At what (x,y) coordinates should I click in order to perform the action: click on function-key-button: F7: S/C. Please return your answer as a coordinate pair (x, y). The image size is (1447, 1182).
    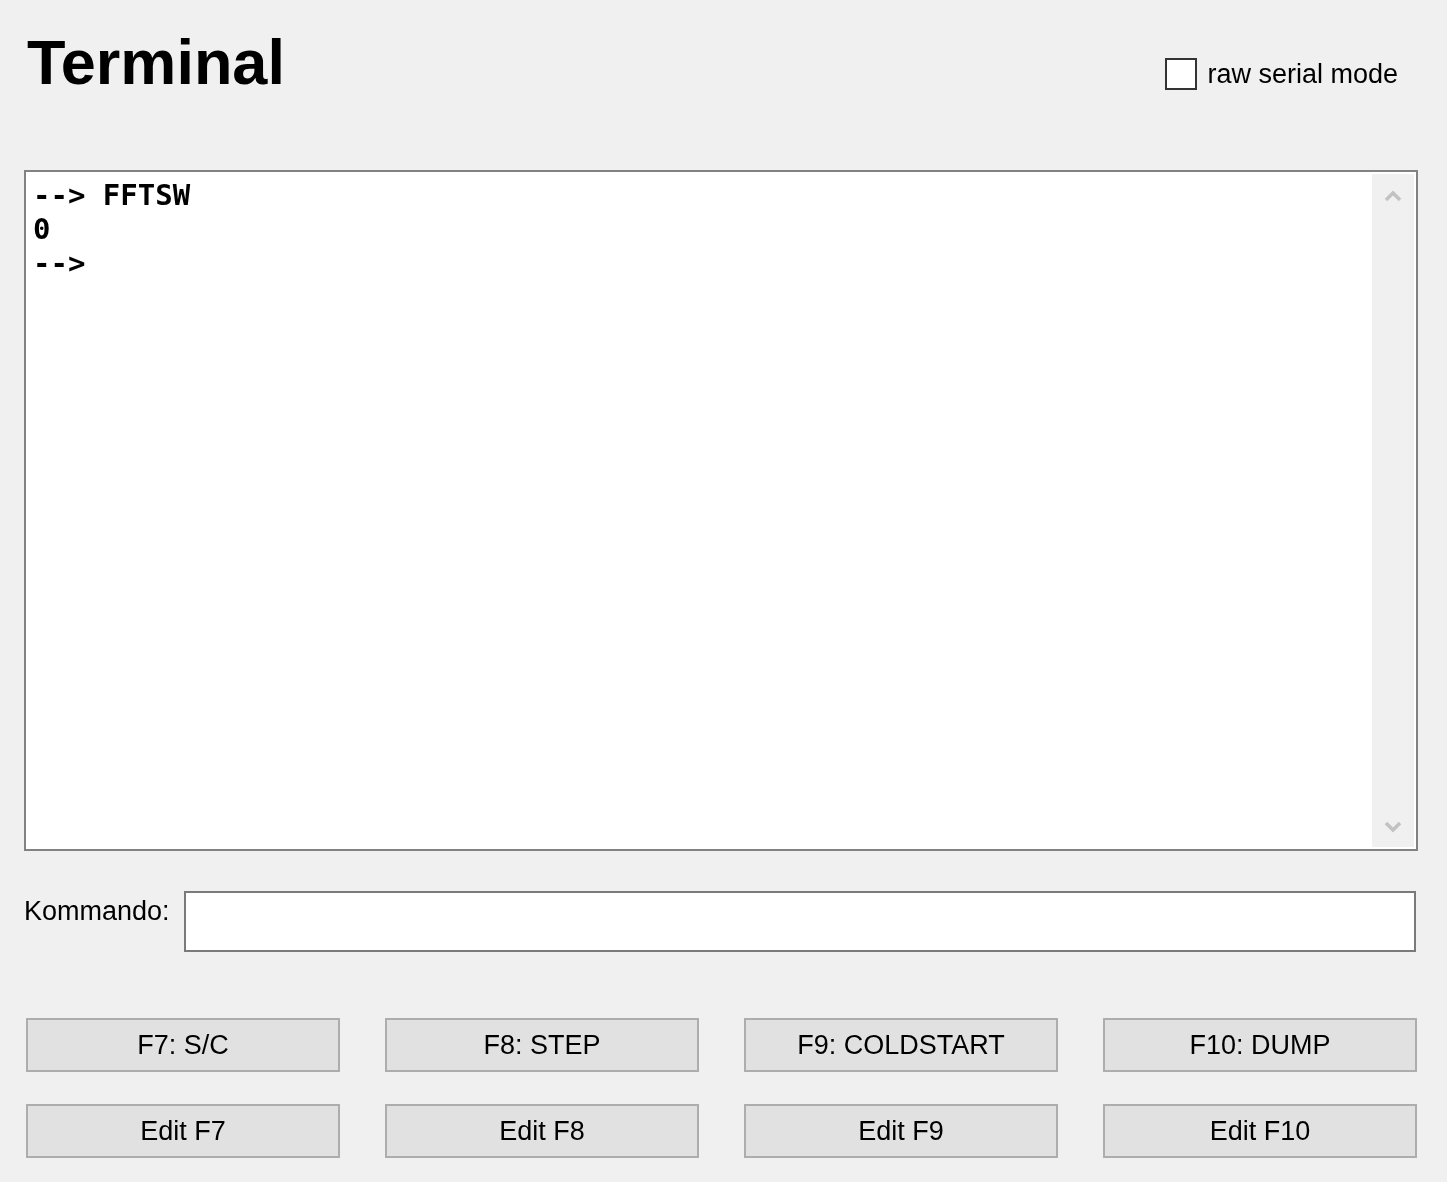
    Looking at the image, I should click on (183, 1045).